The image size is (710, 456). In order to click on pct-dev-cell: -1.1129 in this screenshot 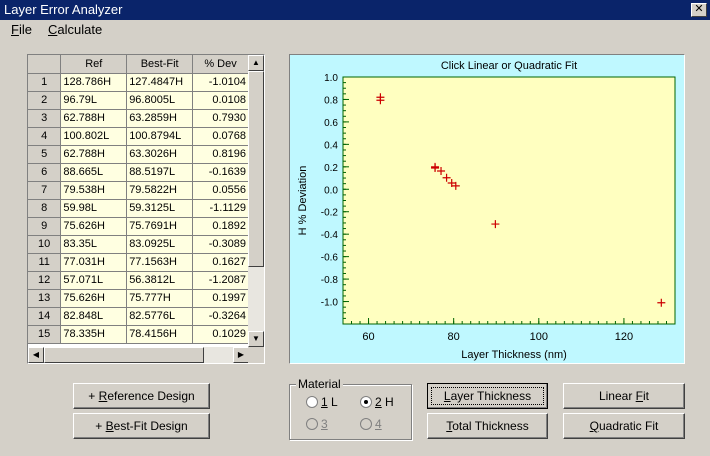, I will do `click(220, 208)`.